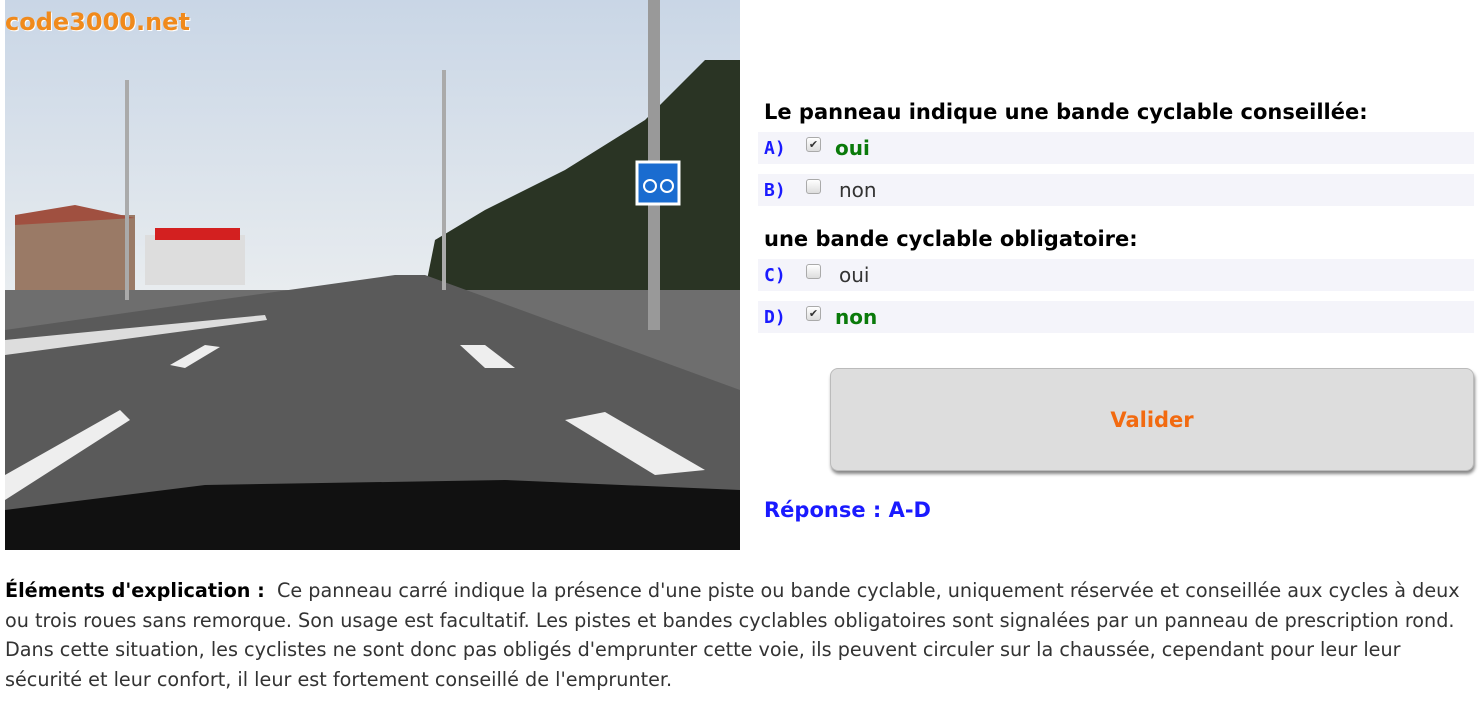 The height and width of the screenshot is (708, 1482). I want to click on option-c: C) oui, so click(1116, 275).